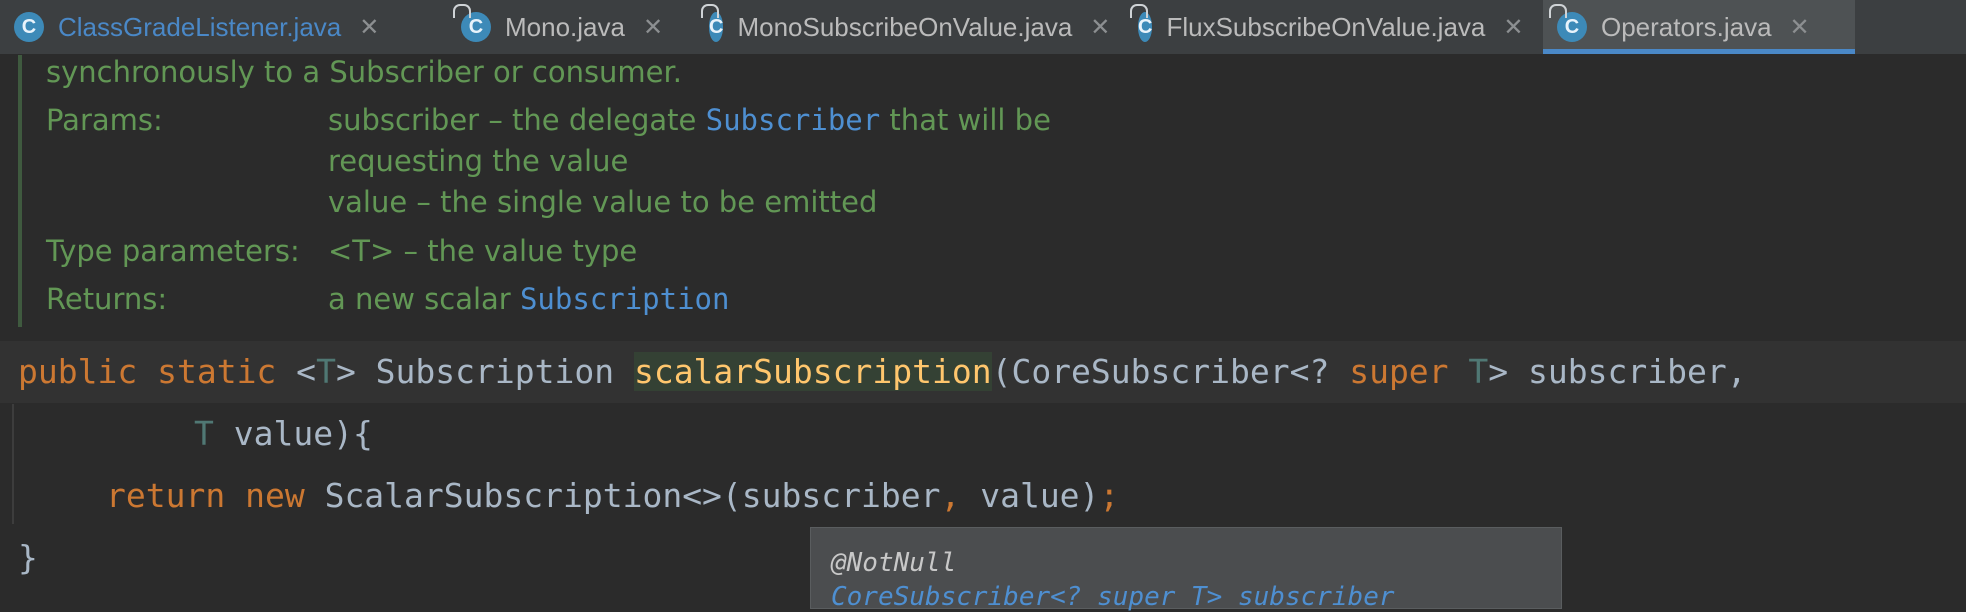  I want to click on javadoc-param-value: value – the single value to be emitted, so click(603, 202).